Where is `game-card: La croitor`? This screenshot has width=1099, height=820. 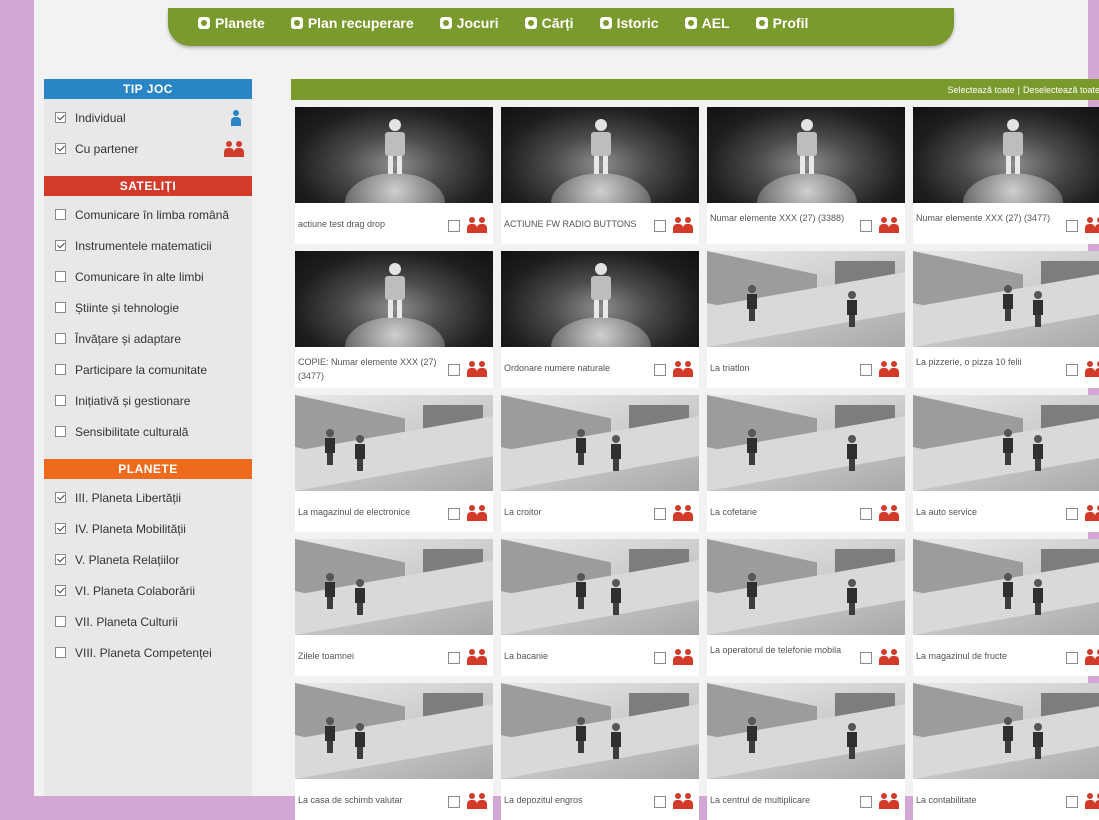
game-card: La croitor is located at coordinates (600, 463).